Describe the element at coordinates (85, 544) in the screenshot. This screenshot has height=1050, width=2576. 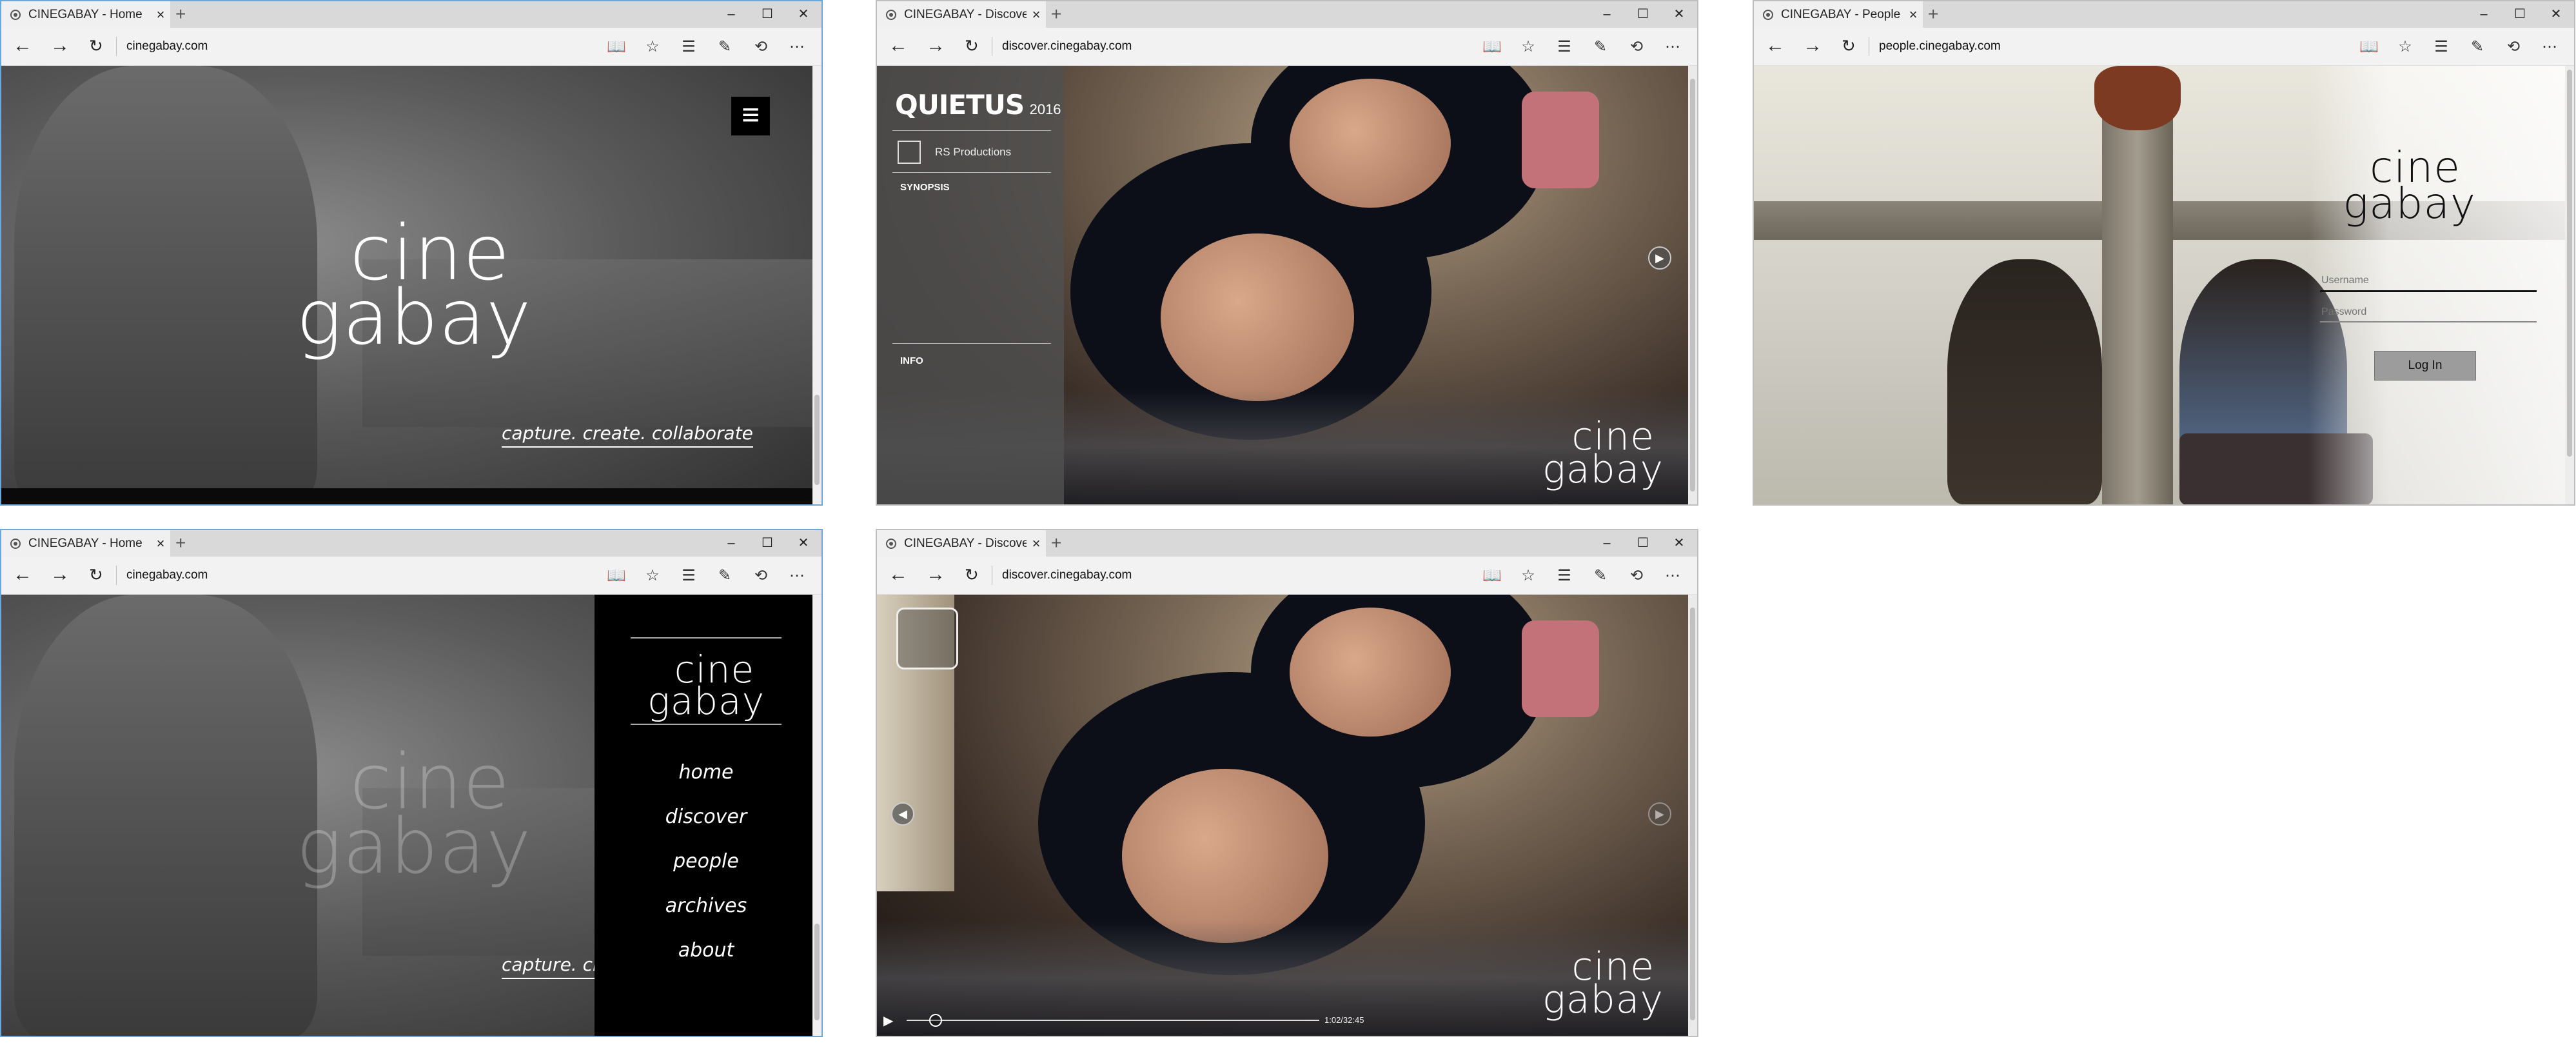
I see `browser-tab: CINEGABAY - Home ×` at that location.